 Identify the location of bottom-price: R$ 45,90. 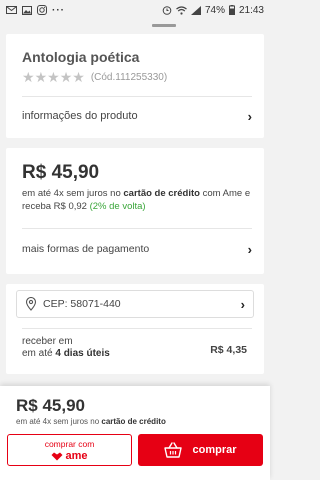
(50, 405).